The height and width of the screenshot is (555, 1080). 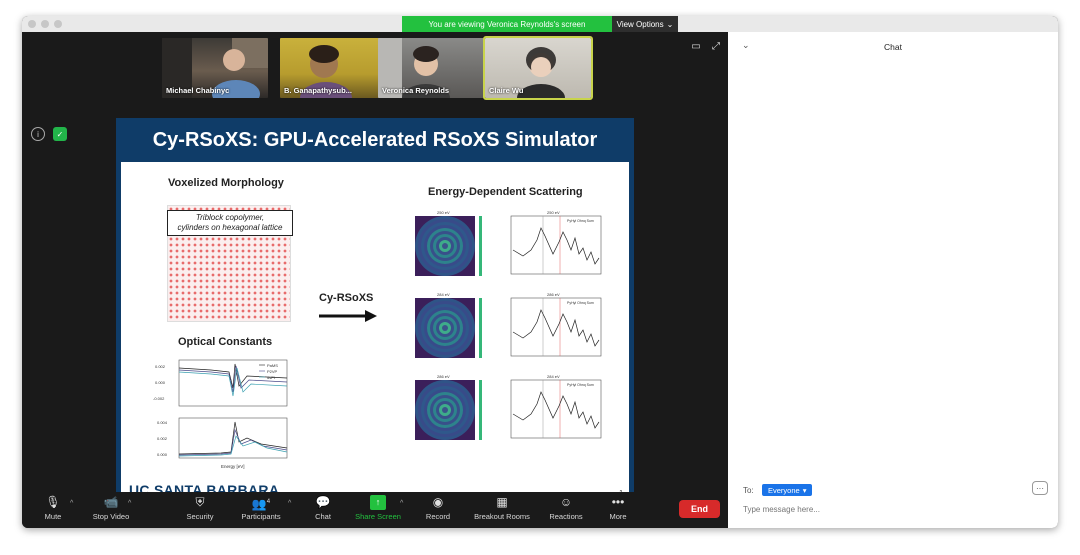 I want to click on gallery-layout-icon: ▭, so click(x=696, y=46).